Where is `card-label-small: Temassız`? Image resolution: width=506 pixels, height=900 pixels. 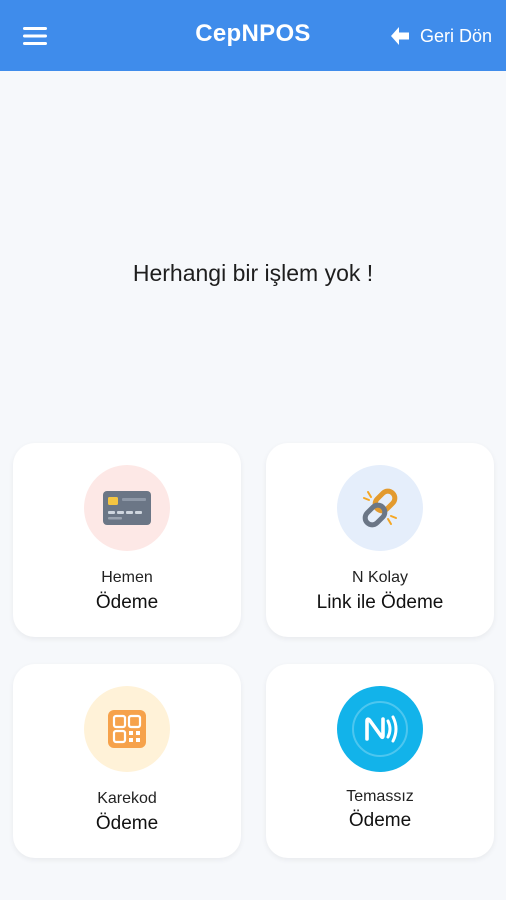 card-label-small: Temassız is located at coordinates (380, 796).